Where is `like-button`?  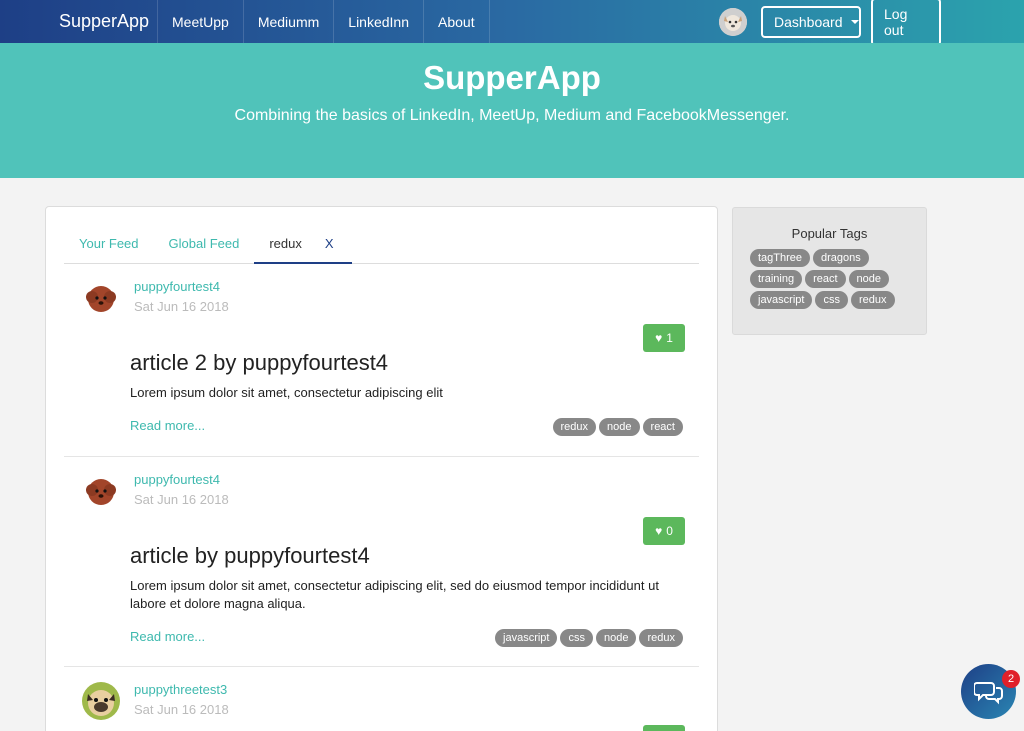 like-button is located at coordinates (664, 728).